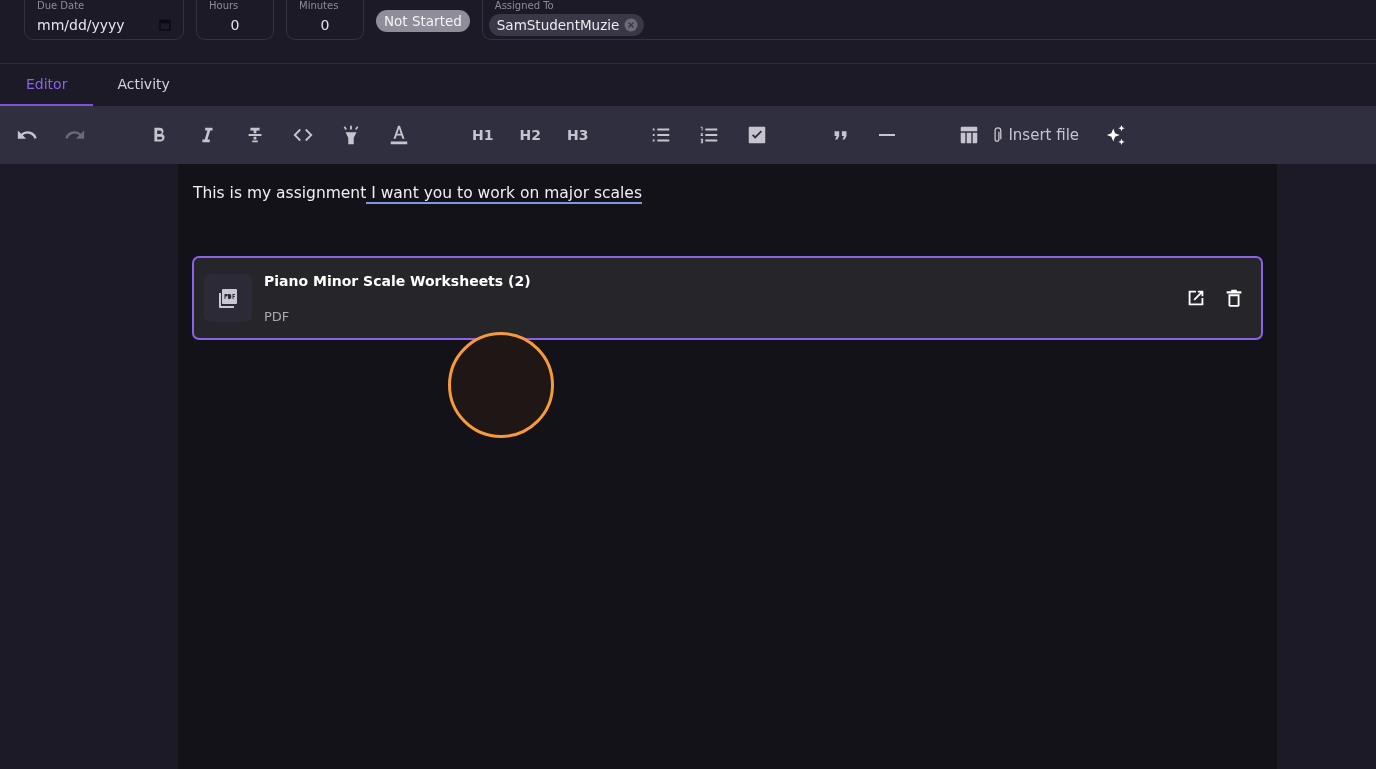 The width and height of the screenshot is (1376, 769). I want to click on date-placeholder: mm/dd/yyyy, so click(81, 24).